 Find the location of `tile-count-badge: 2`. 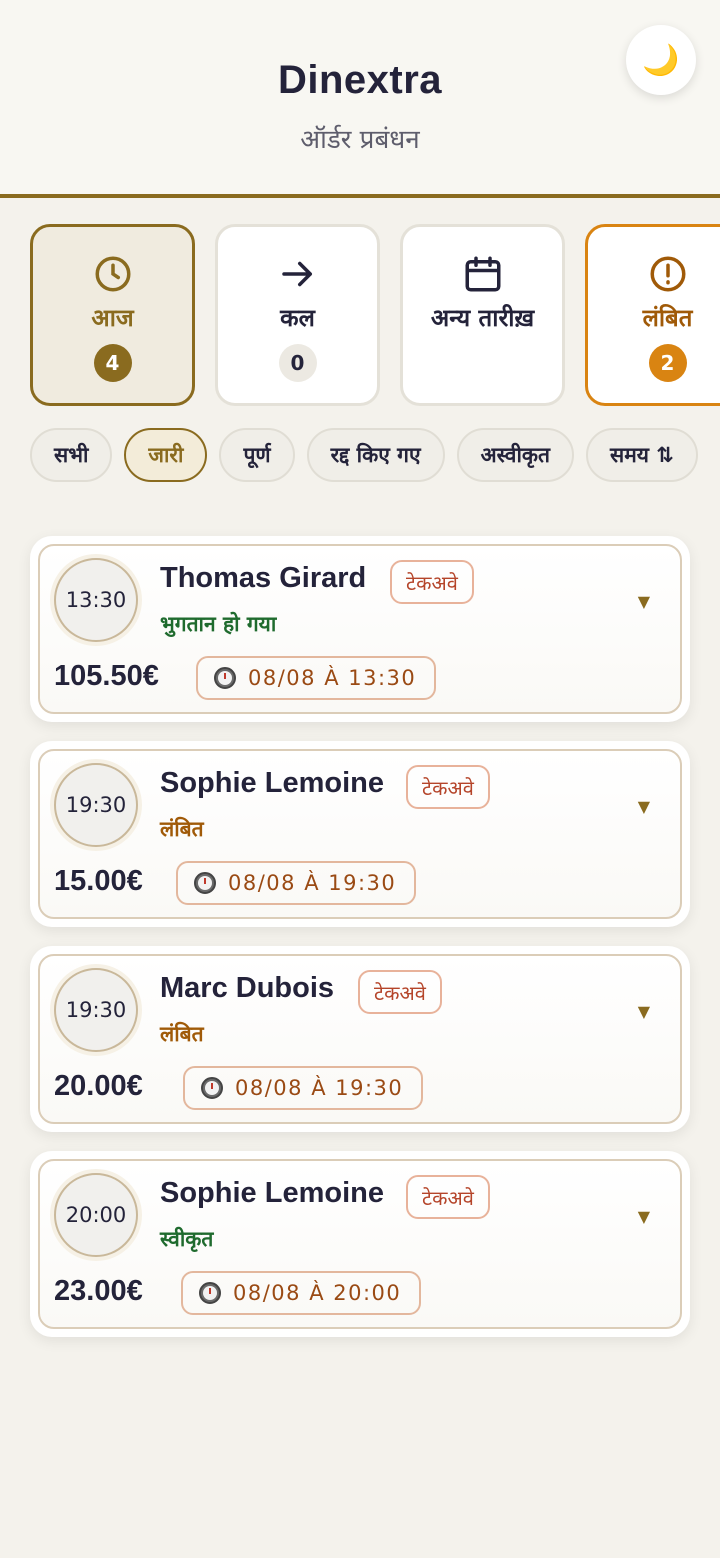

tile-count-badge: 2 is located at coordinates (667, 363).